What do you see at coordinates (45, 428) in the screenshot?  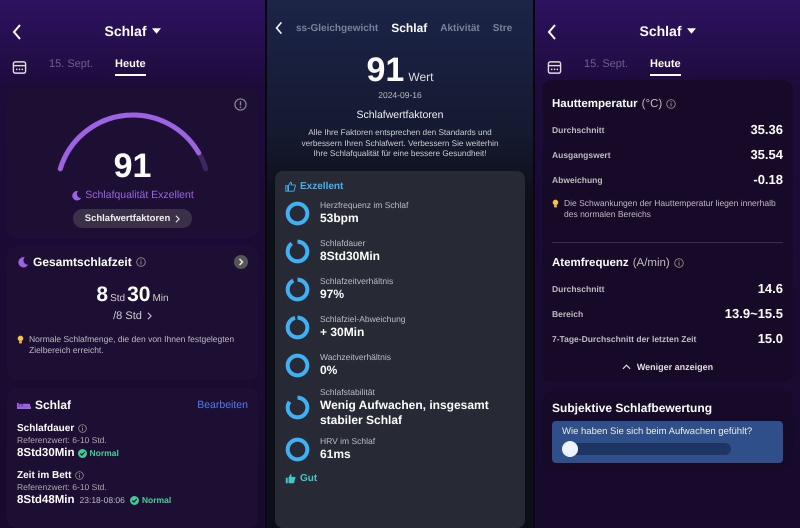 I see `metric-label: Schlafdauer` at bounding box center [45, 428].